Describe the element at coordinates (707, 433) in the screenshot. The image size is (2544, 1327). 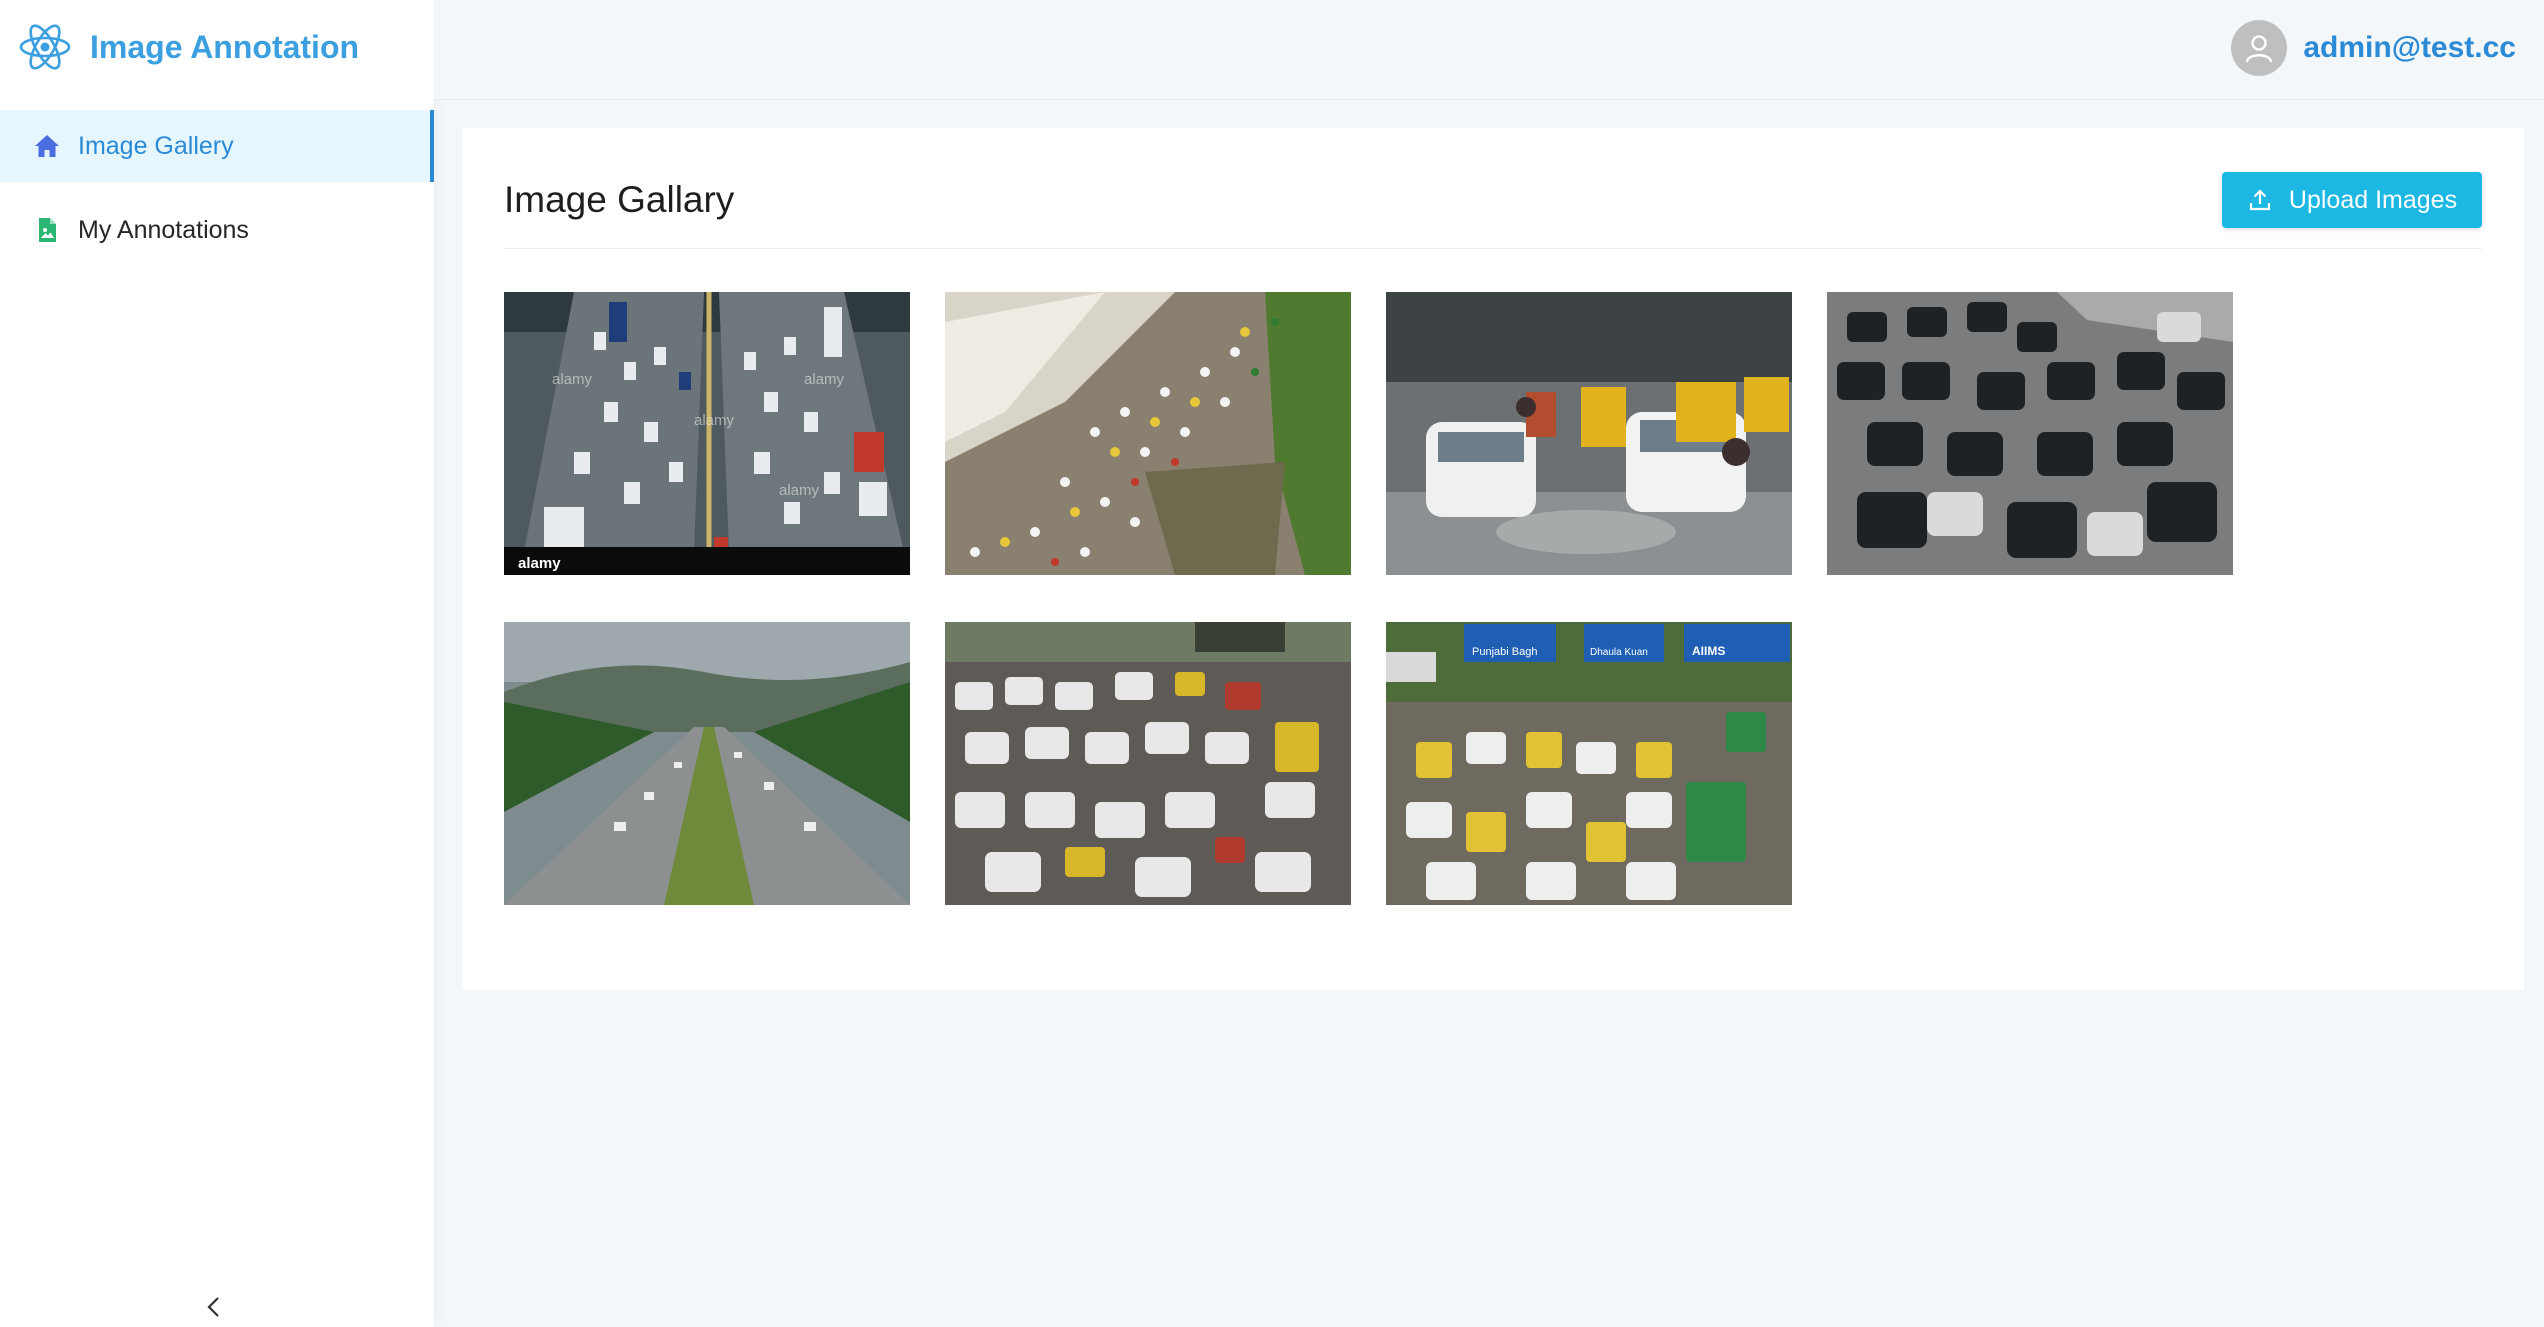
I see `gallery-image-highway-traffic: alamy alamy alamy alamy alamy` at that location.